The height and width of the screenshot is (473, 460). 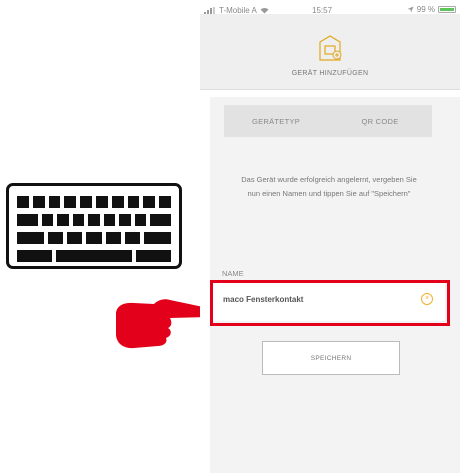 What do you see at coordinates (163, 324) in the screenshot?
I see `pointing-hand-icon` at bounding box center [163, 324].